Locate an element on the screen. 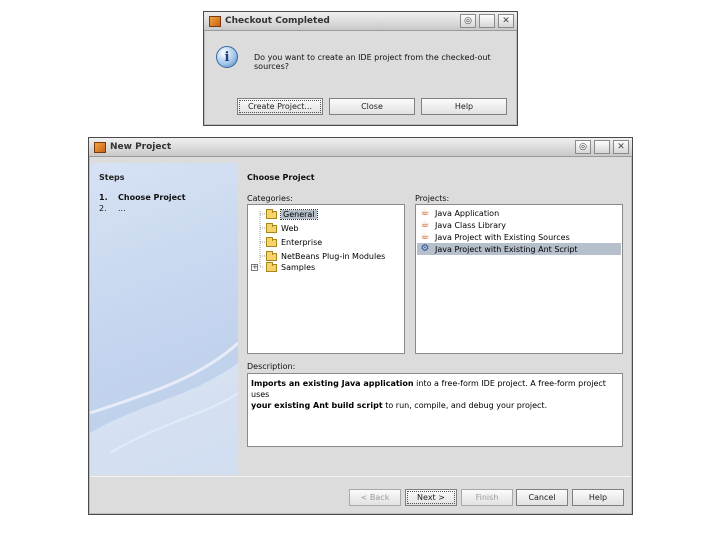 The height and width of the screenshot is (540, 720). project-java-application: ☕ Java Application is located at coordinates (519, 213).